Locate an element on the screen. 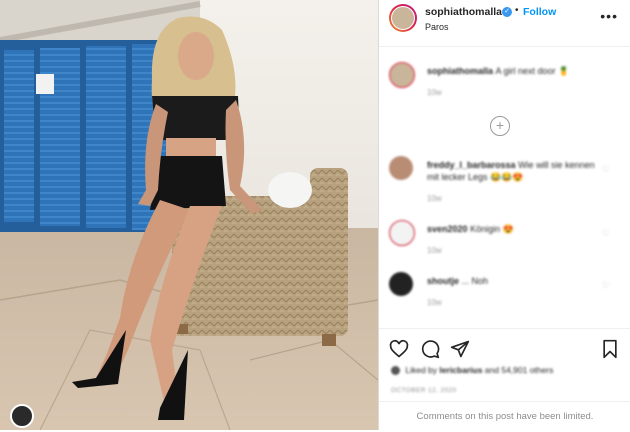 The height and width of the screenshot is (432, 630). heart-icon is located at coordinates (399, 349).